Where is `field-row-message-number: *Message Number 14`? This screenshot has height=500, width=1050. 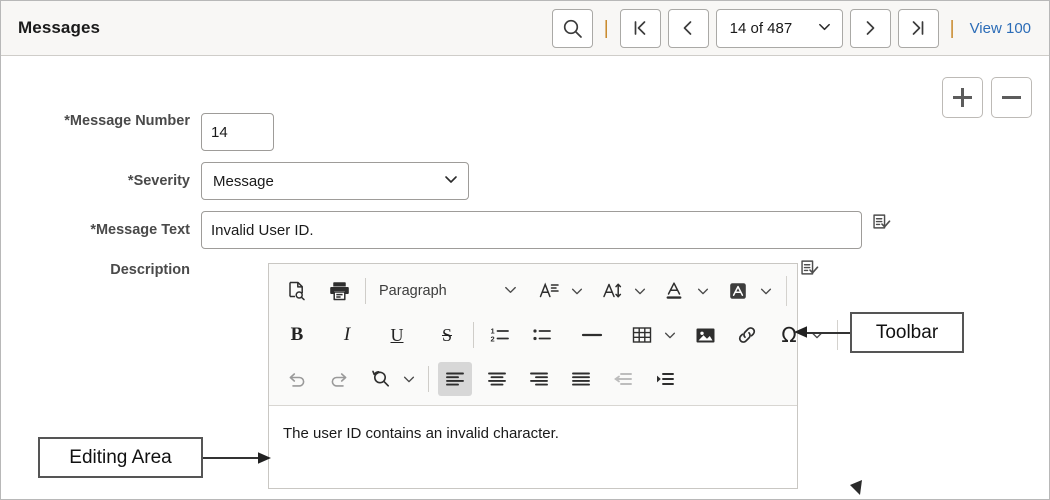 field-row-message-number: *Message Number 14 is located at coordinates (137, 132).